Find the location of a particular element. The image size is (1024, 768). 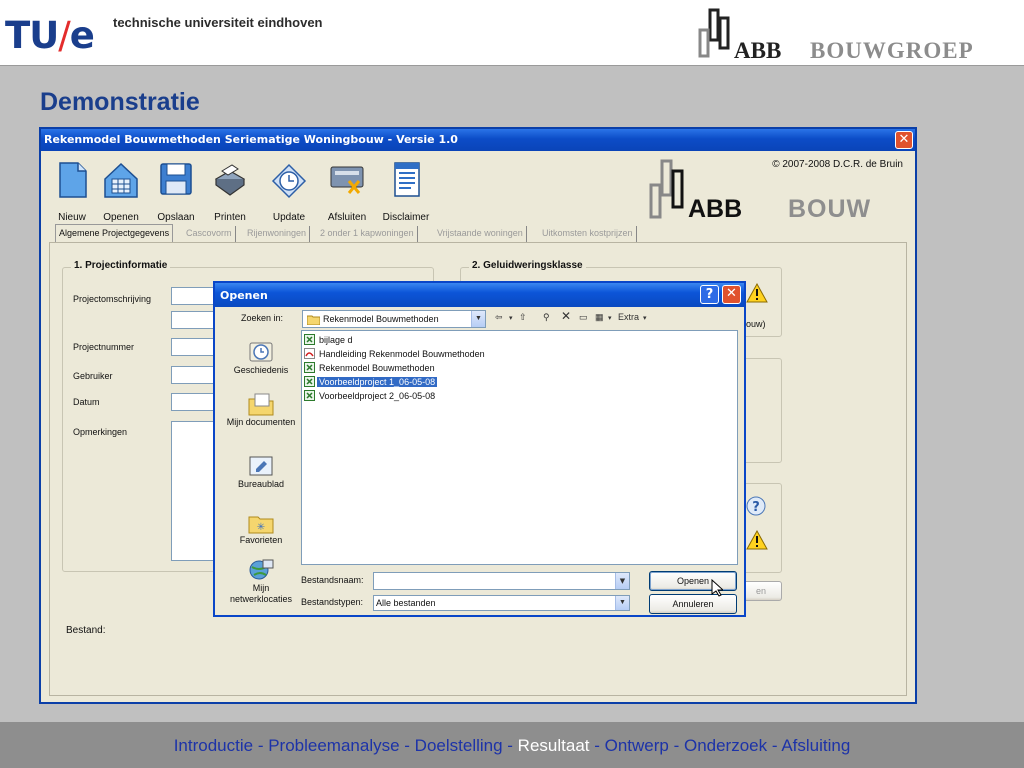

look-in-select: Rekenmodel Bouwmethoden ▼ is located at coordinates (394, 319).